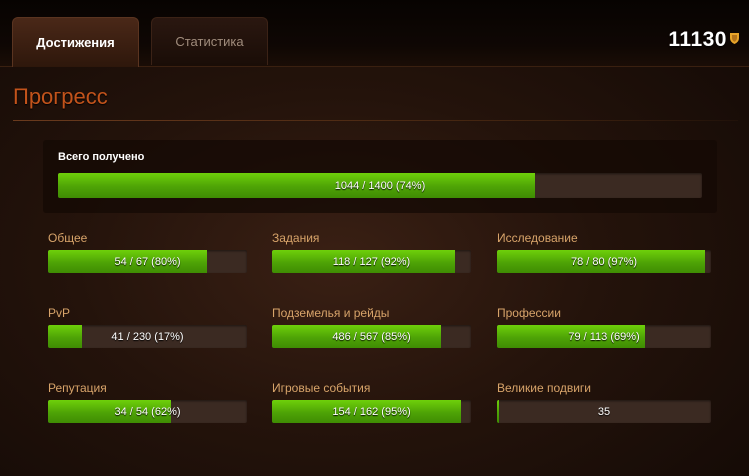 This screenshot has width=749, height=476. I want to click on tab-achievements: Достижения, so click(75, 42).